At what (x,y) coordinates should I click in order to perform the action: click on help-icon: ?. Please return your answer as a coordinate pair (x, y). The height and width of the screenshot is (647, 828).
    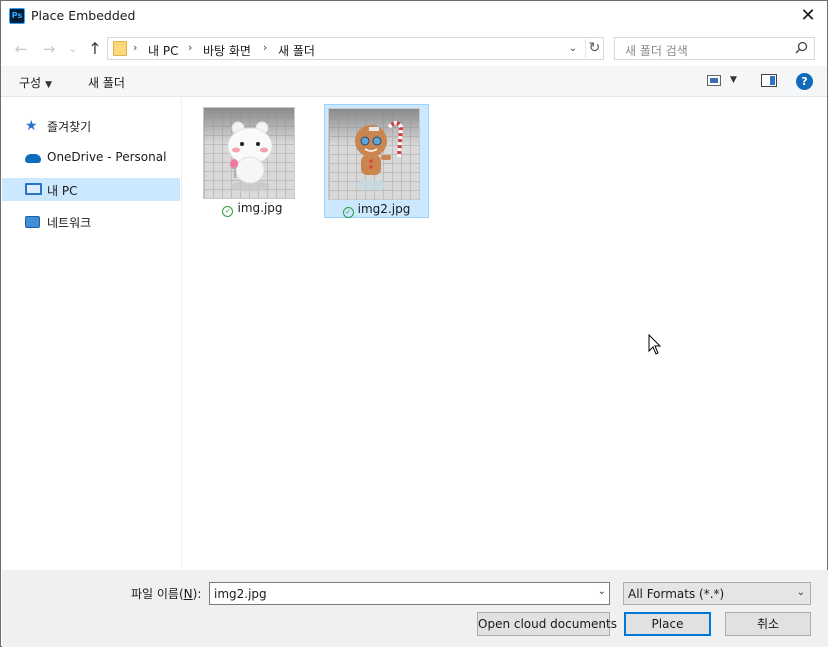
    Looking at the image, I should click on (804, 81).